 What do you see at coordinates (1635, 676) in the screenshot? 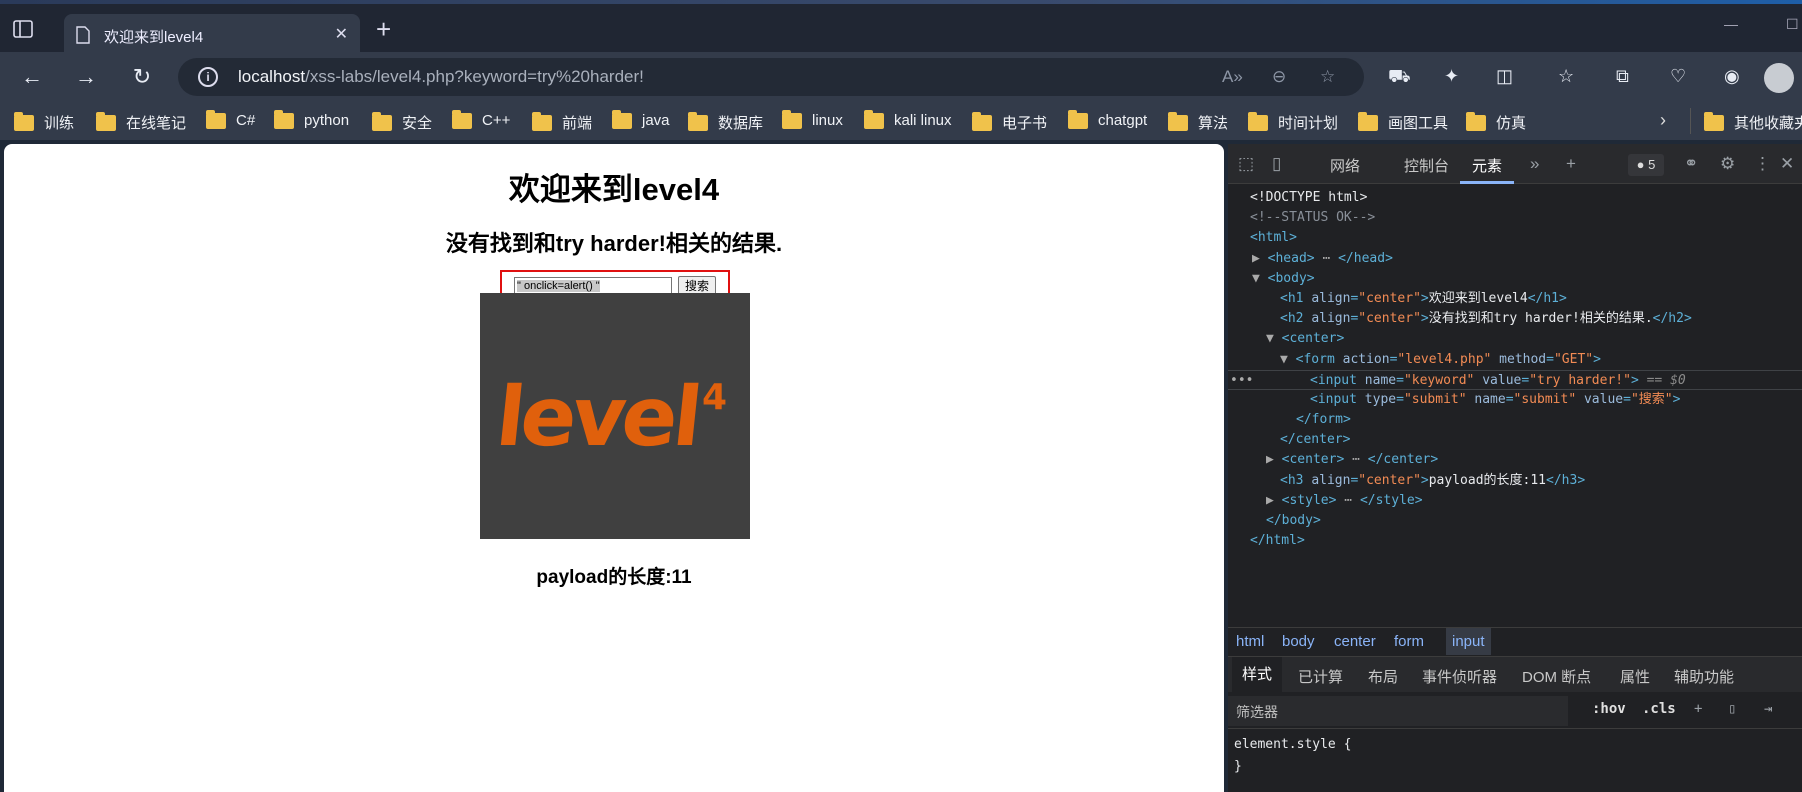
I see `tab-properties: 属性` at bounding box center [1635, 676].